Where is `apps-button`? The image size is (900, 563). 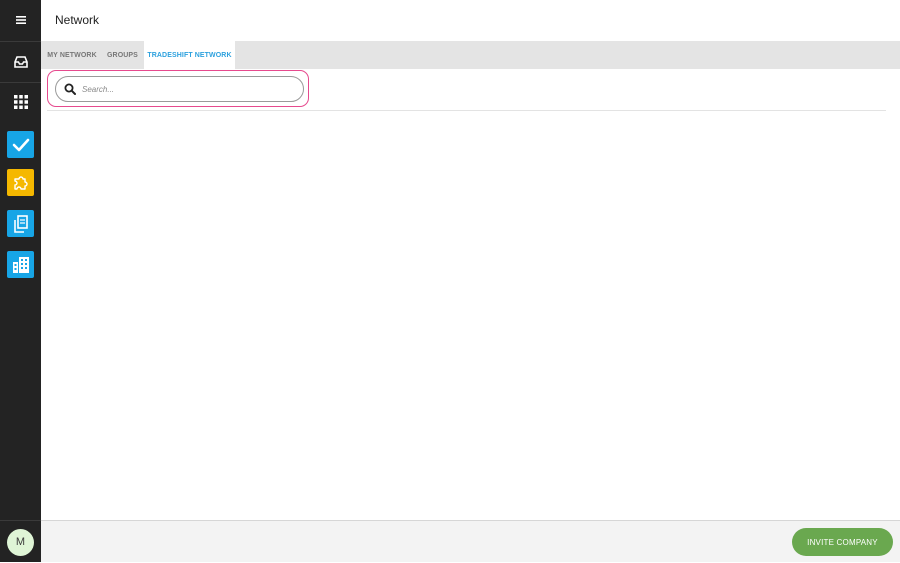 apps-button is located at coordinates (20, 102).